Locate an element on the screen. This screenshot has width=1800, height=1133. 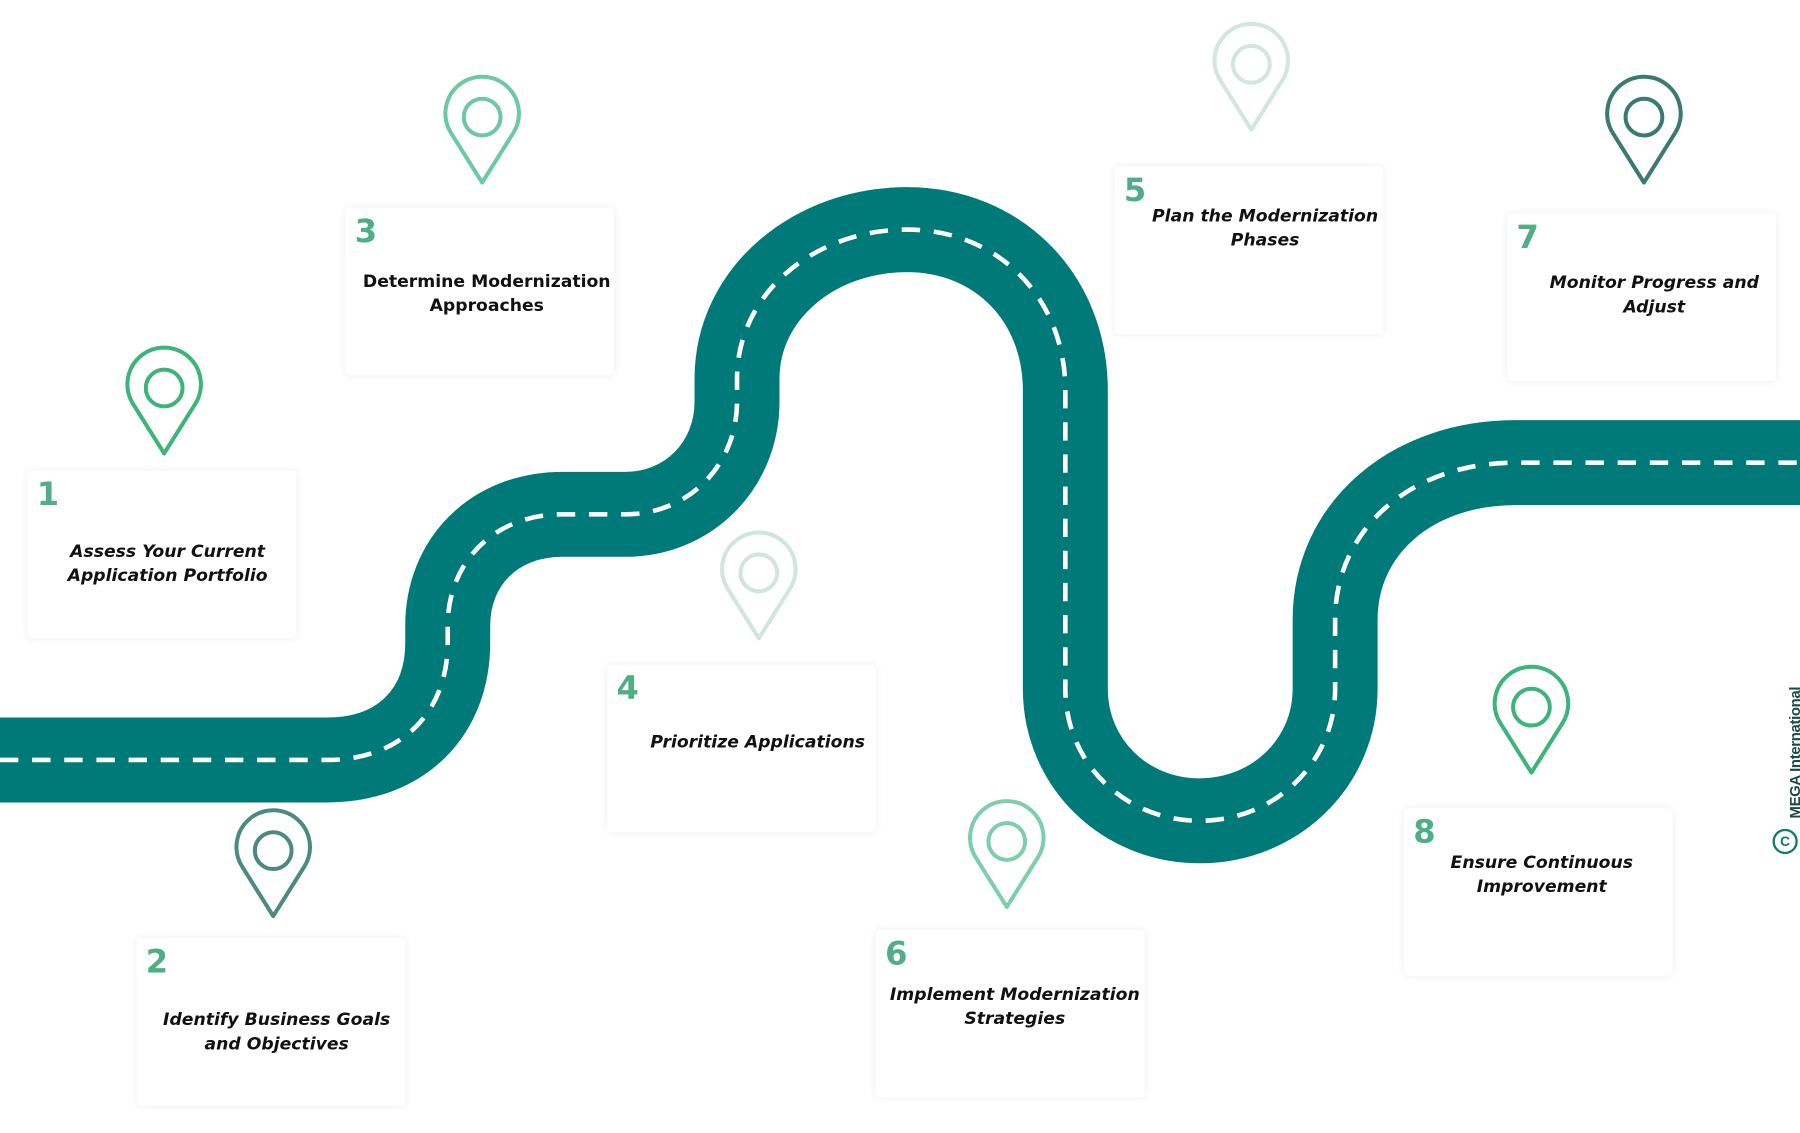
step-card-7: 7 Monitor Progress and Adjust is located at coordinates (1641, 297).